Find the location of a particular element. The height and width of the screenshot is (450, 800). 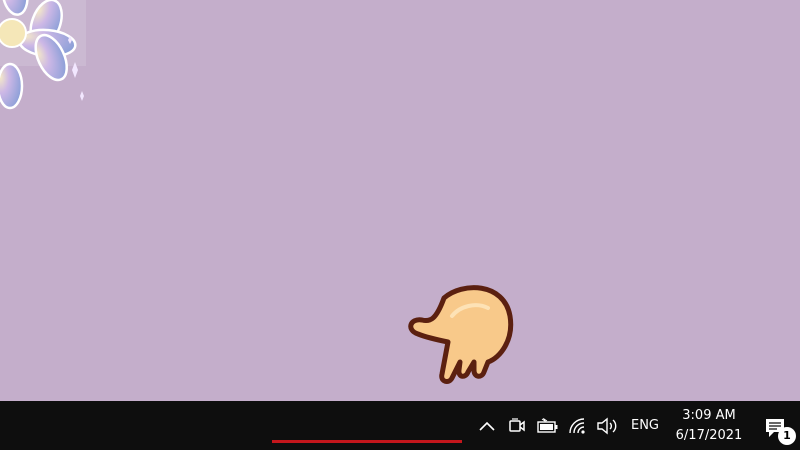

clock: 3:09 AM 6/17/2021 is located at coordinates (709, 426).